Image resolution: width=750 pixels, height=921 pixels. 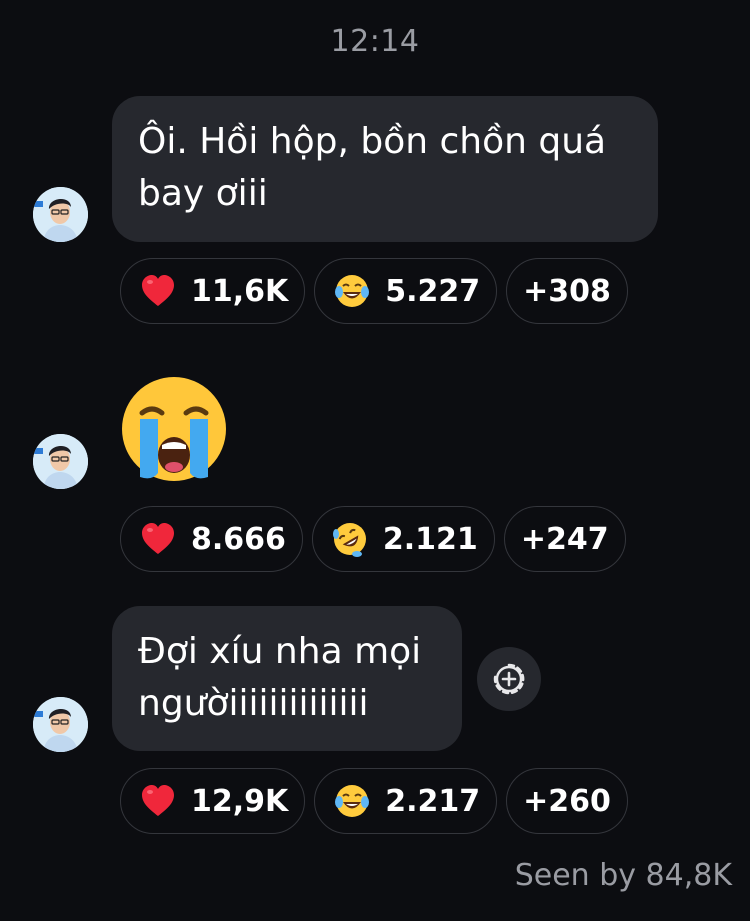 I want to click on message-bubble: Đợi xíu nha mọi ngườiiiiiiiiiiiiii, so click(x=287, y=678).